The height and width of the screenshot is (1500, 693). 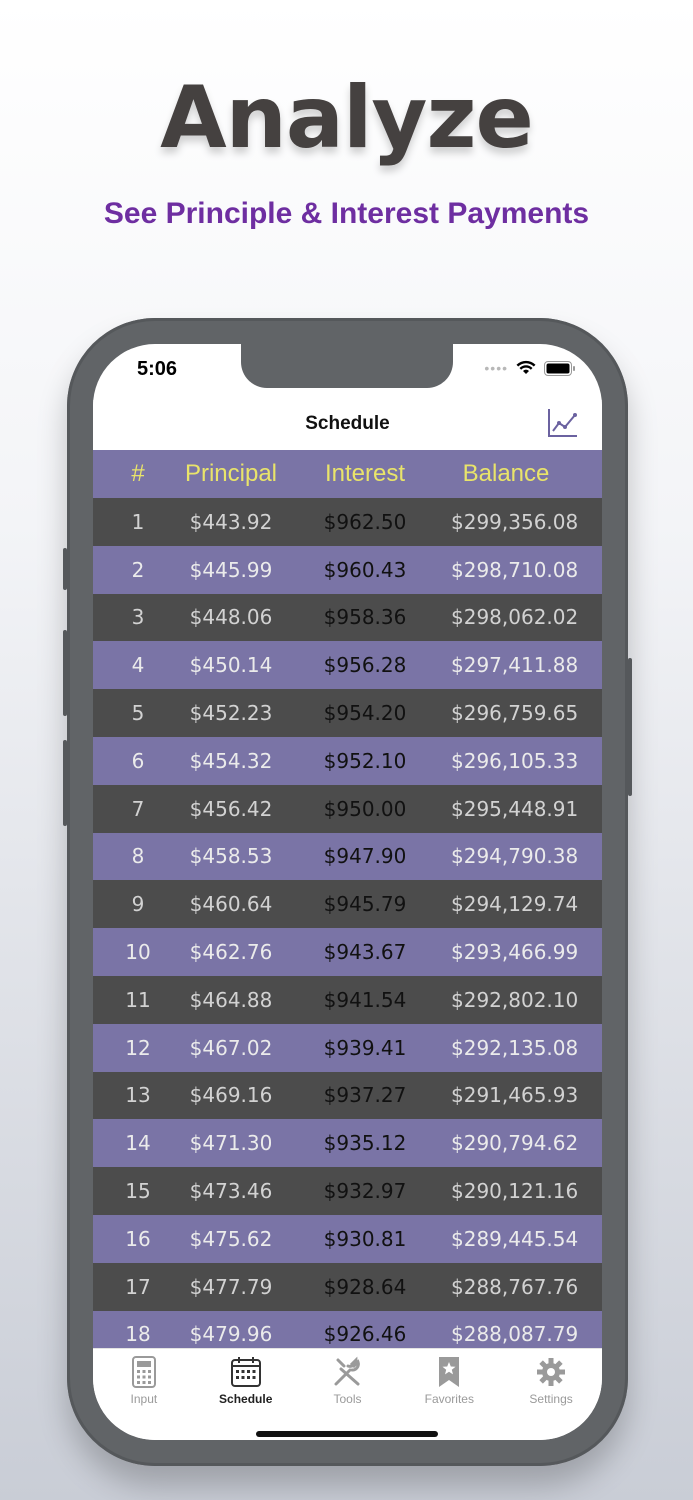 I want to click on table-row: 3 $448.06 $958.36 $298,062.02, so click(x=347, y=617).